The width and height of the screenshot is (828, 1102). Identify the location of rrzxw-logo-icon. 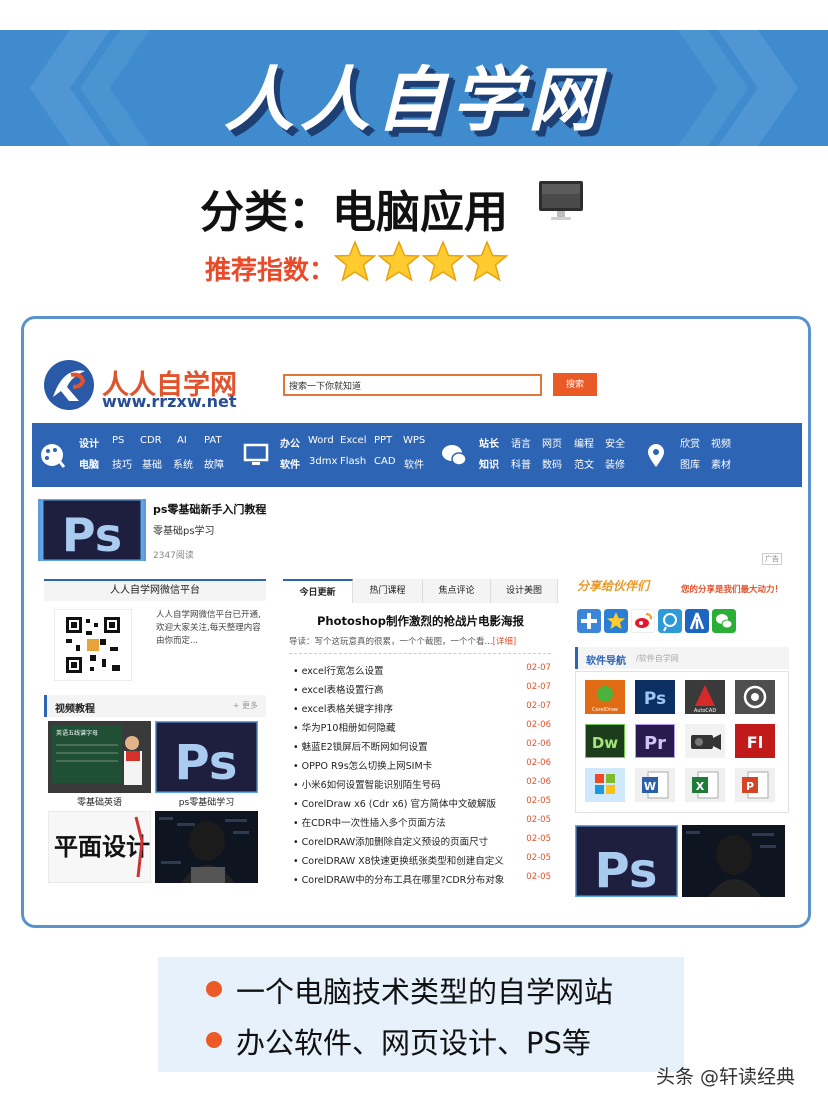
(71, 385).